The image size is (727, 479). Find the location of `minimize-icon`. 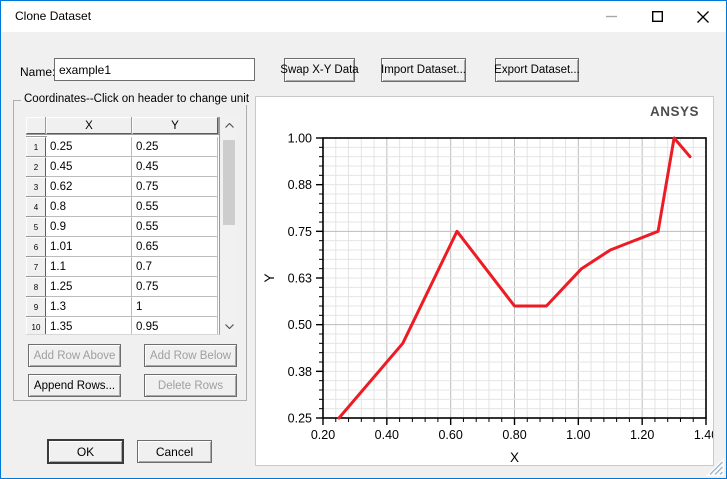

minimize-icon is located at coordinates (611, 16).